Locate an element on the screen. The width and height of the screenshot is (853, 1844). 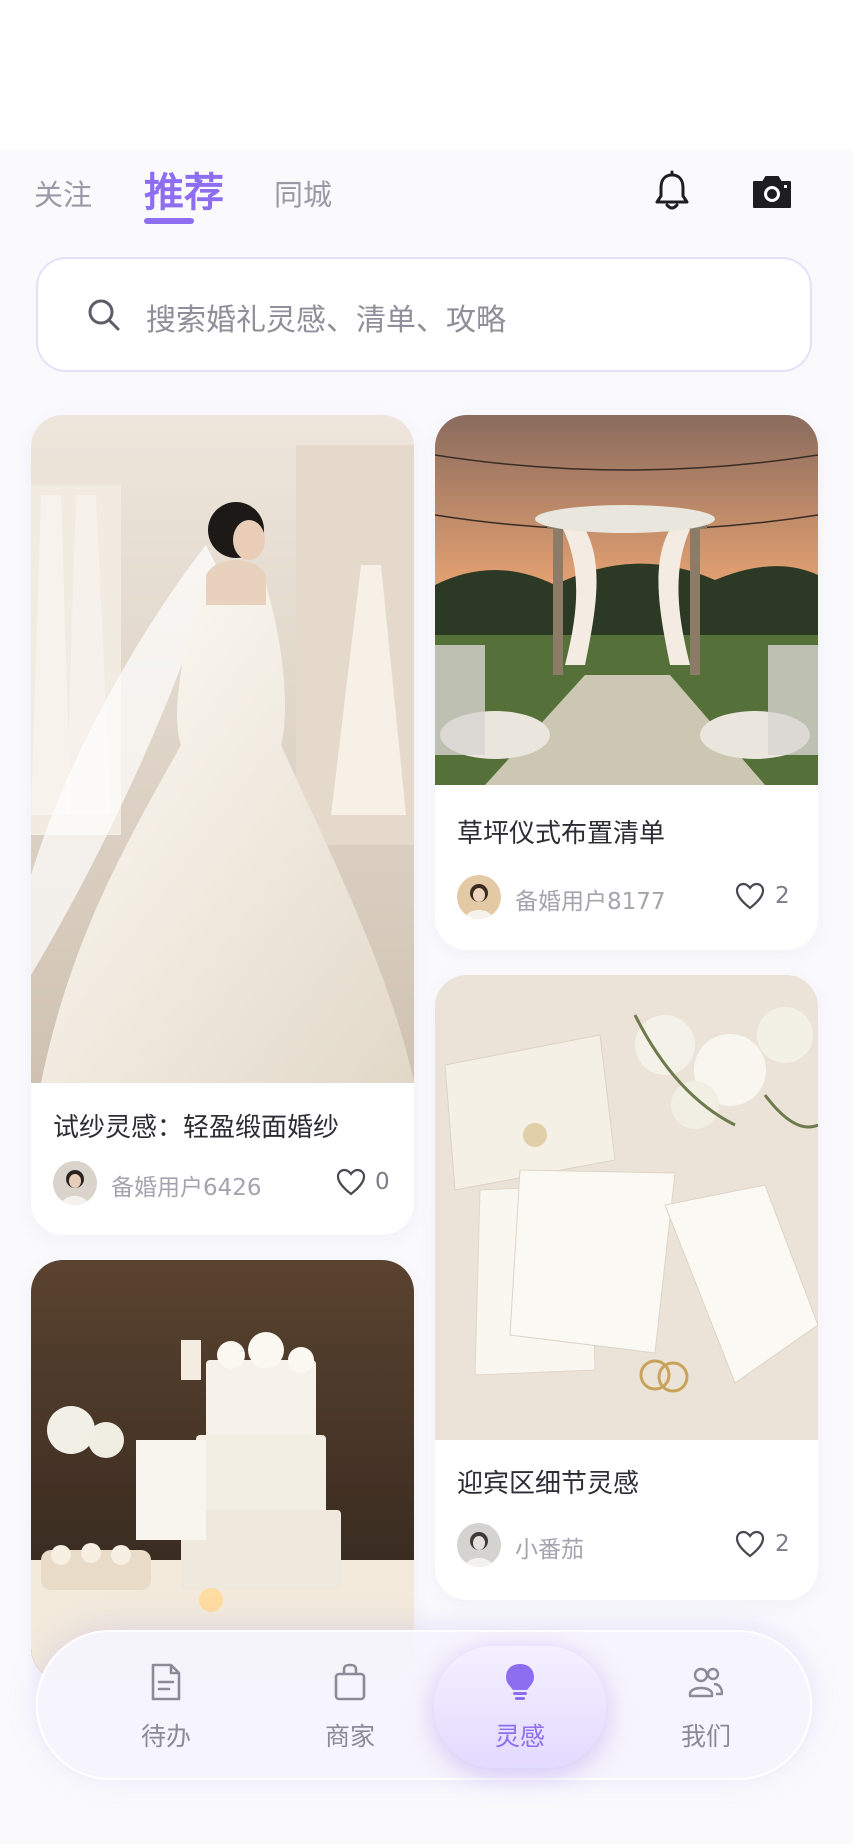
card-username: 备婚用户8177 is located at coordinates (590, 902).